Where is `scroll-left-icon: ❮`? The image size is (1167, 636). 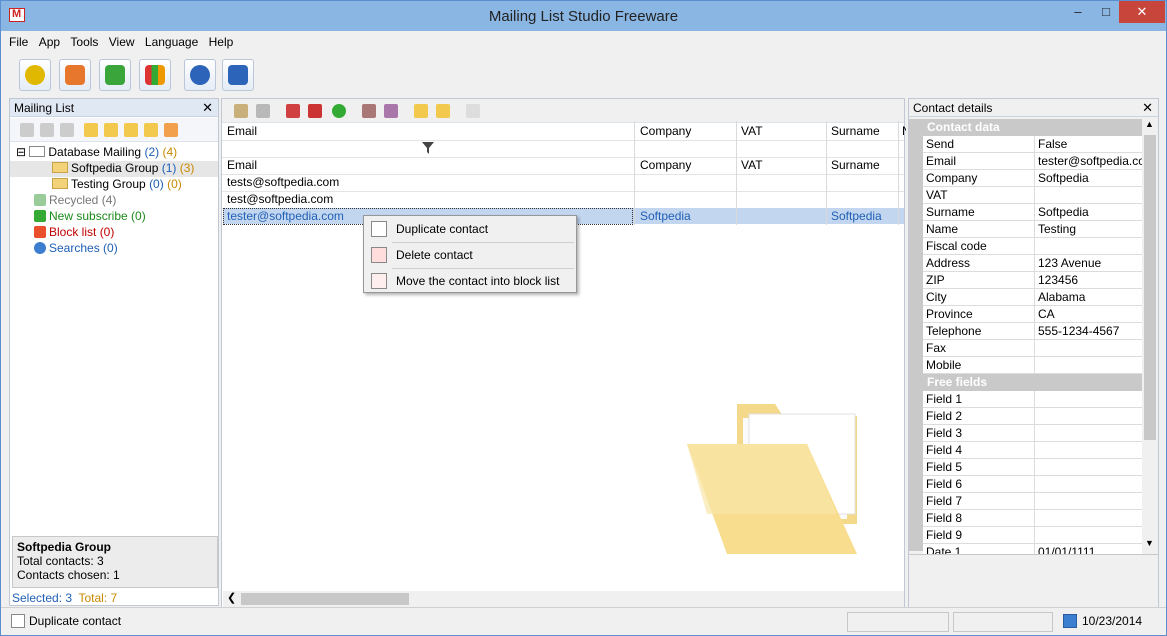
scroll-left-icon: ❮ is located at coordinates (231, 597).